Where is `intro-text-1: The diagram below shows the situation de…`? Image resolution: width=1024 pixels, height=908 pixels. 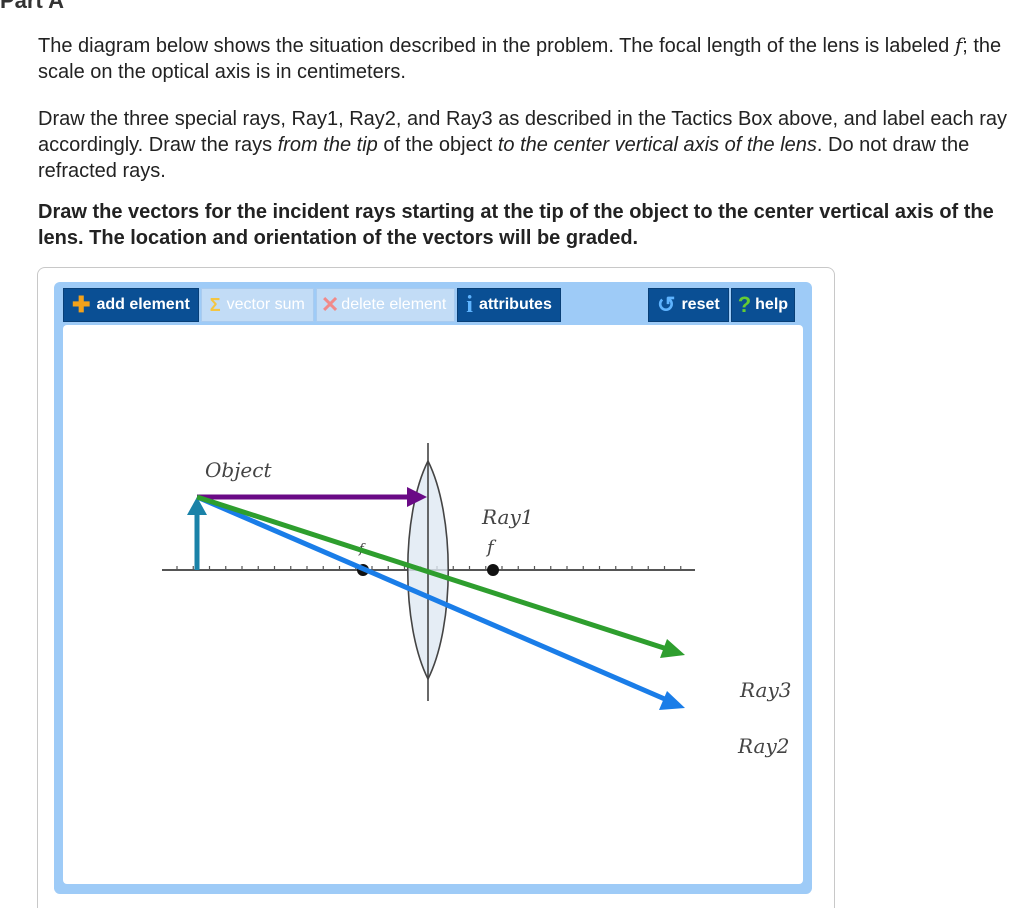
intro-text-1: The diagram below shows the situation de… is located at coordinates (496, 46).